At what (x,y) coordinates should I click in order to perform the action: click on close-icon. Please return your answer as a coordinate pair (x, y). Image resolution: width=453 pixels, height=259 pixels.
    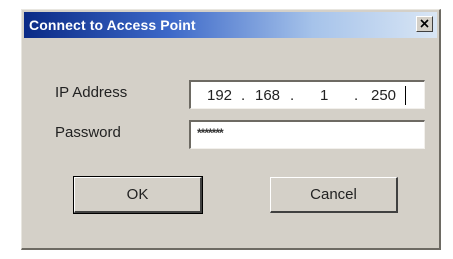
    Looking at the image, I should click on (424, 23).